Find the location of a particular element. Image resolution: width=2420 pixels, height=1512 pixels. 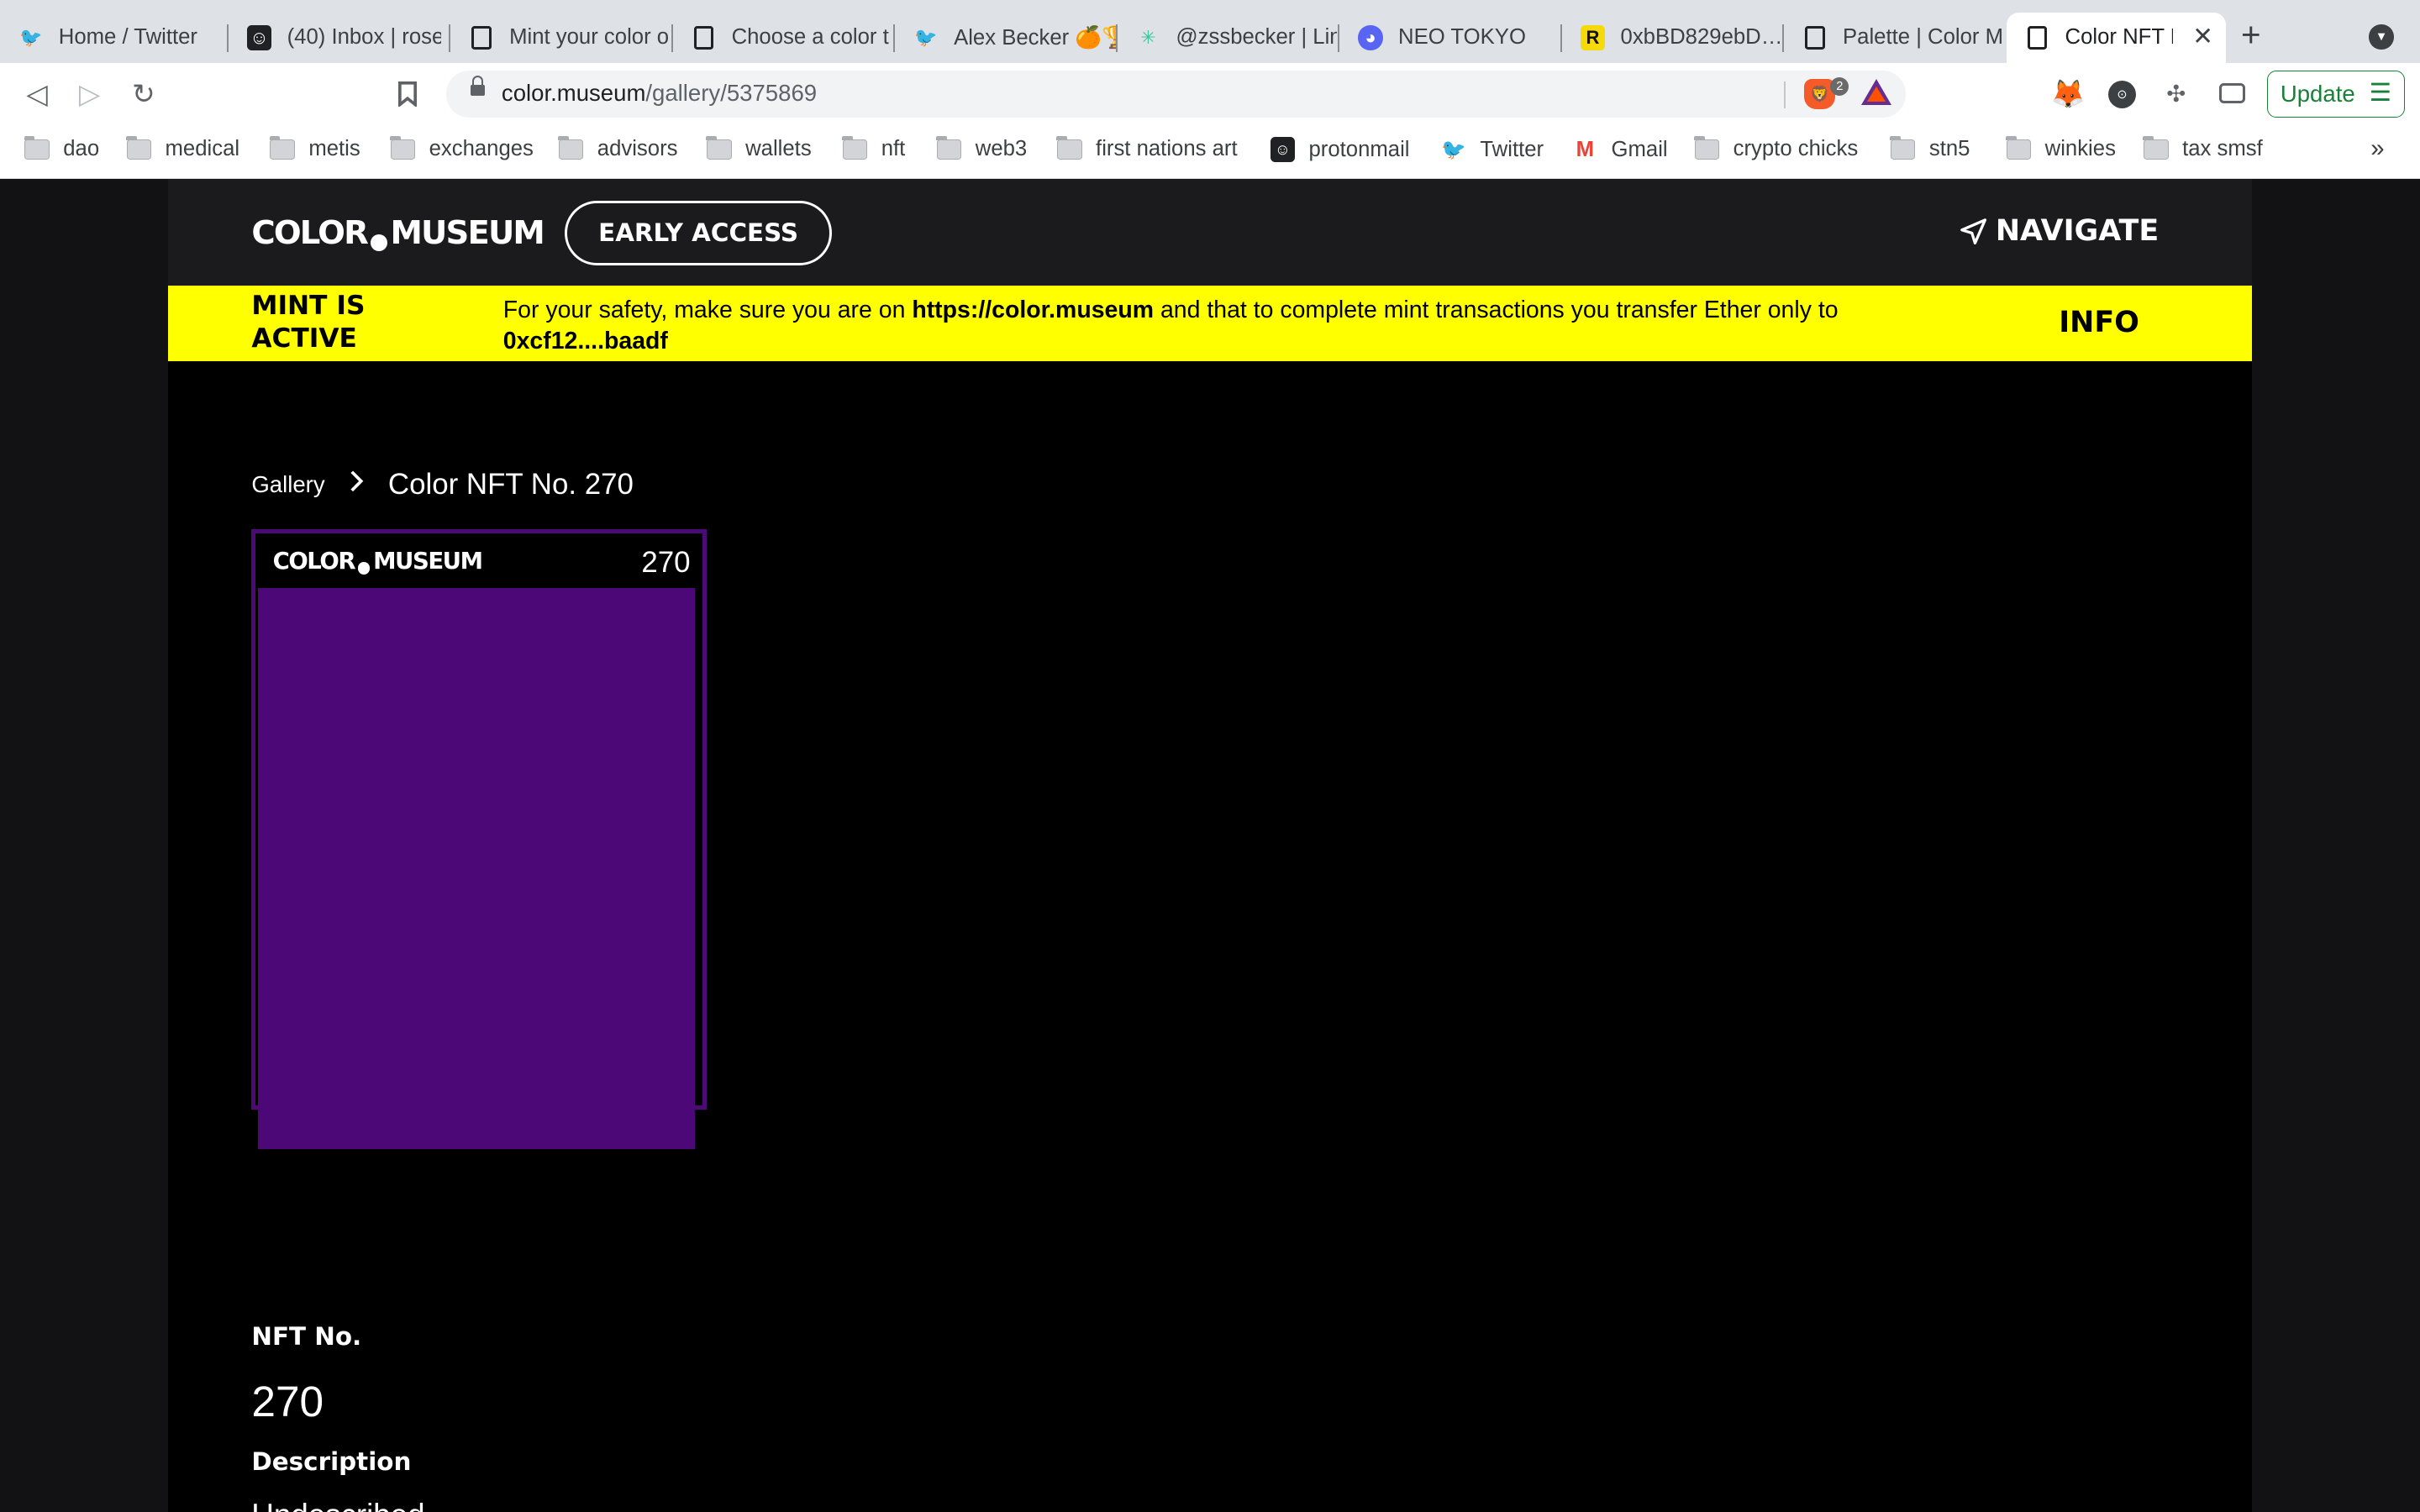

breadcrumb-current: Color NFT No. 270 is located at coordinates (511, 484).